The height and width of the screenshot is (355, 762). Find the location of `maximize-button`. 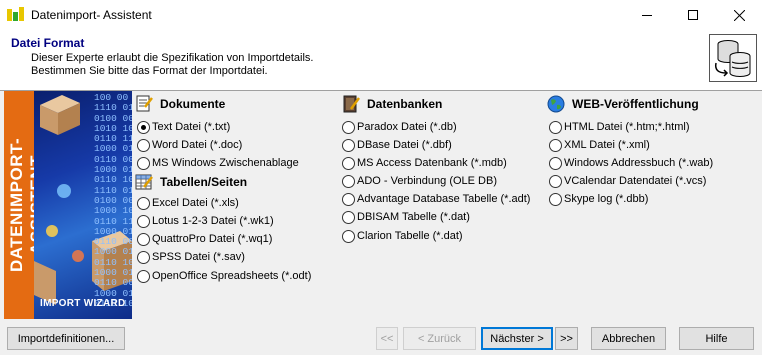

maximize-button is located at coordinates (693, 15).